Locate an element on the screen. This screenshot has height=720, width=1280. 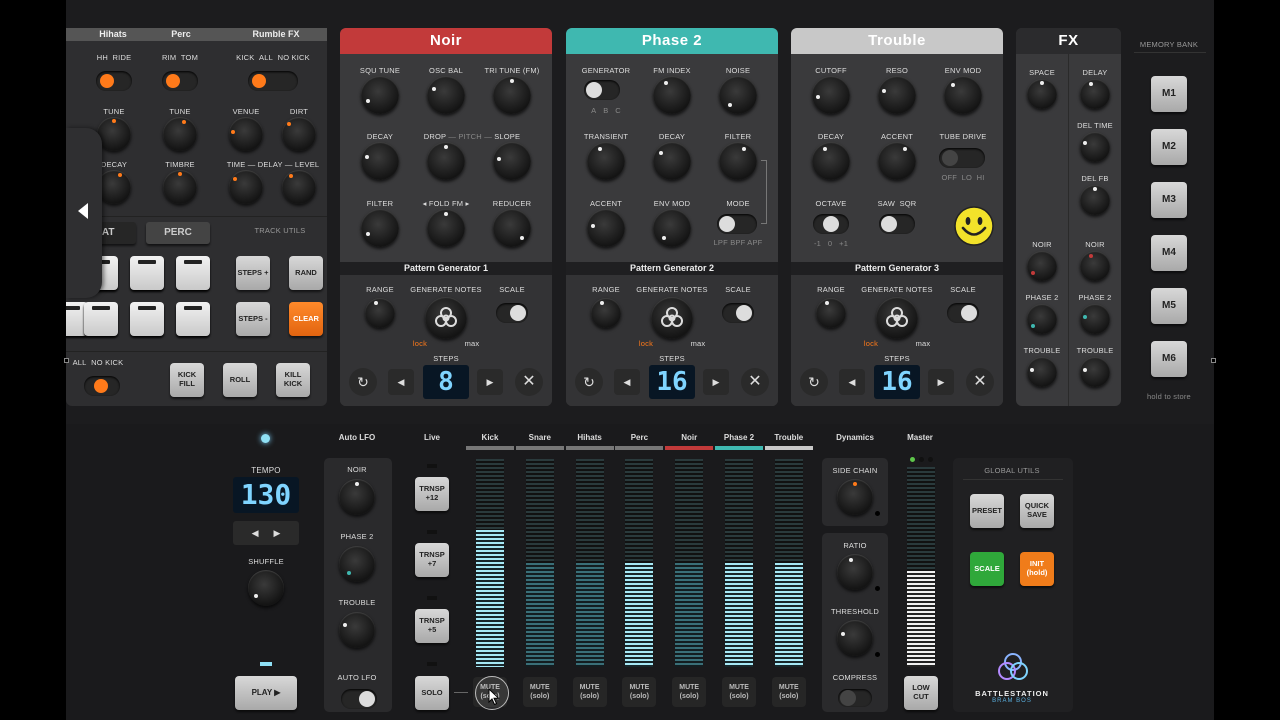
drawer-handle is located at coordinates (84, 213).